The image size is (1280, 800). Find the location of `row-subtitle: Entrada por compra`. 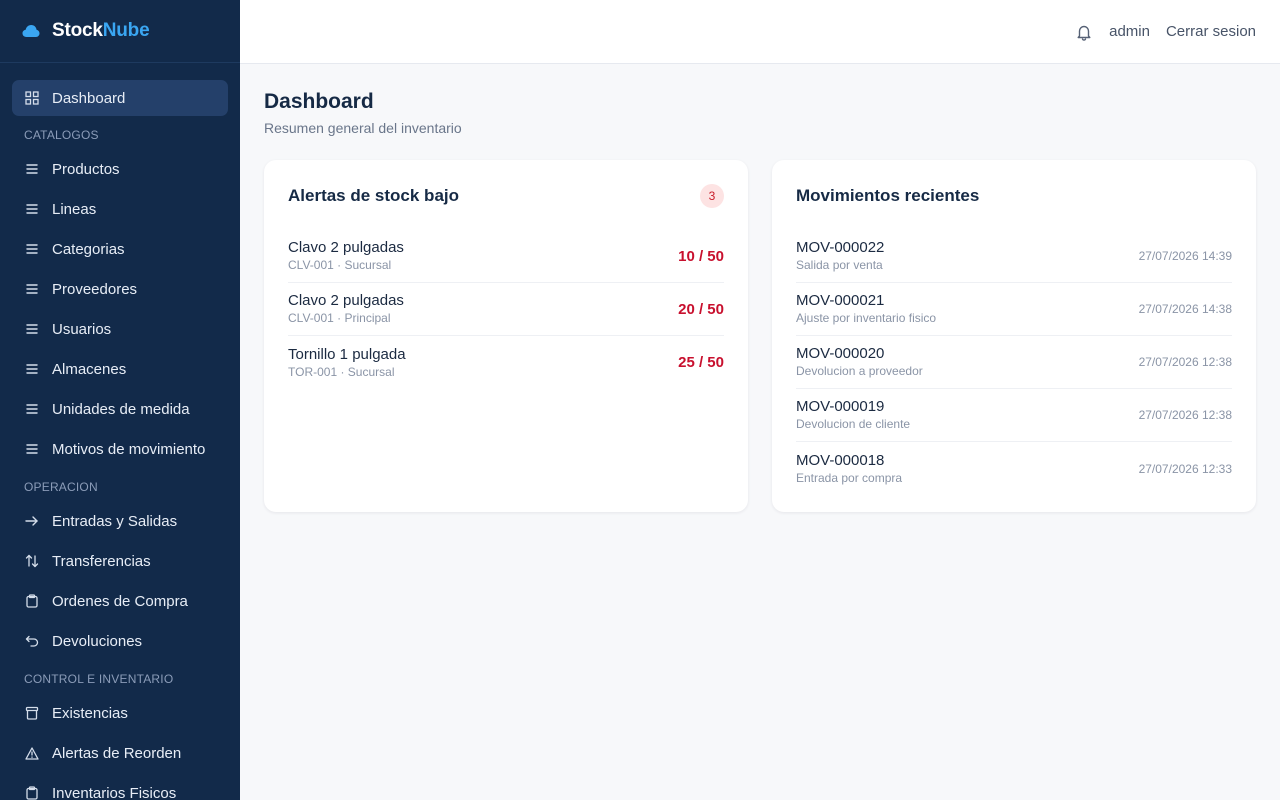

row-subtitle: Entrada por compra is located at coordinates (849, 477).